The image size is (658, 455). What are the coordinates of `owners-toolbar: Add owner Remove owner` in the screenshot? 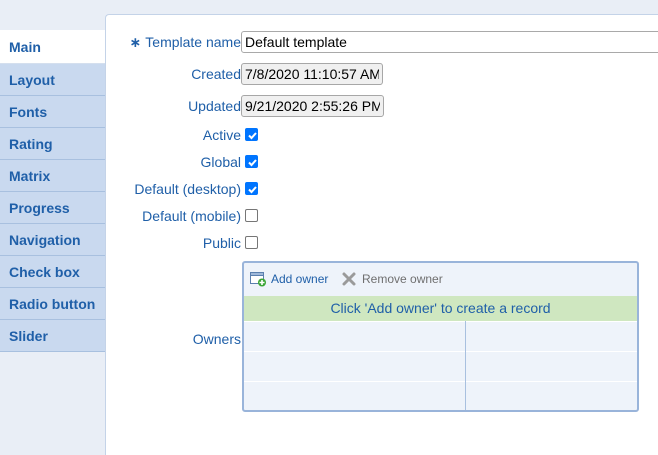 It's located at (440, 279).